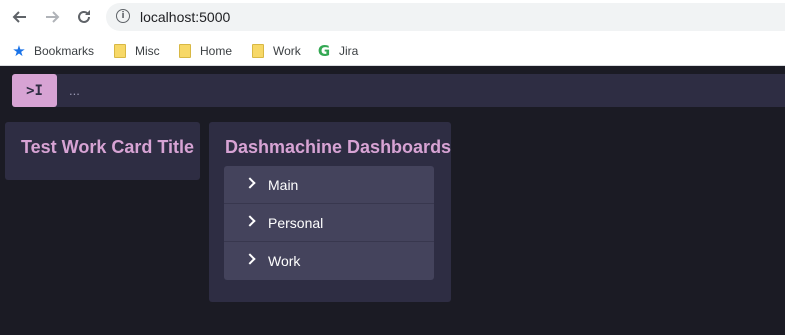  I want to click on address-bar: i localhost:5000, so click(445, 17).